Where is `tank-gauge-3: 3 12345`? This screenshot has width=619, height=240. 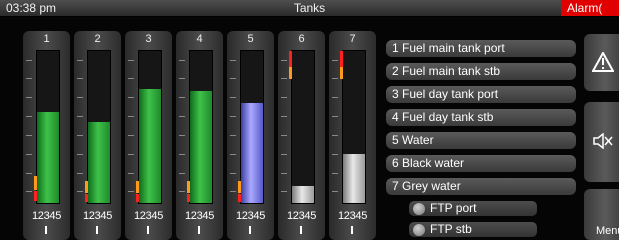 tank-gauge-3: 3 12345 is located at coordinates (148, 135).